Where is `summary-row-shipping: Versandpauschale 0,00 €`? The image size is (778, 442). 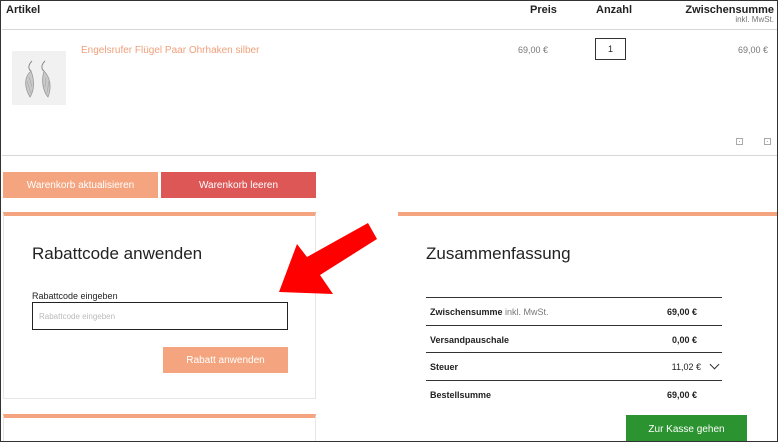
summary-row-shipping: Versandpauschale 0,00 € is located at coordinates (574, 339).